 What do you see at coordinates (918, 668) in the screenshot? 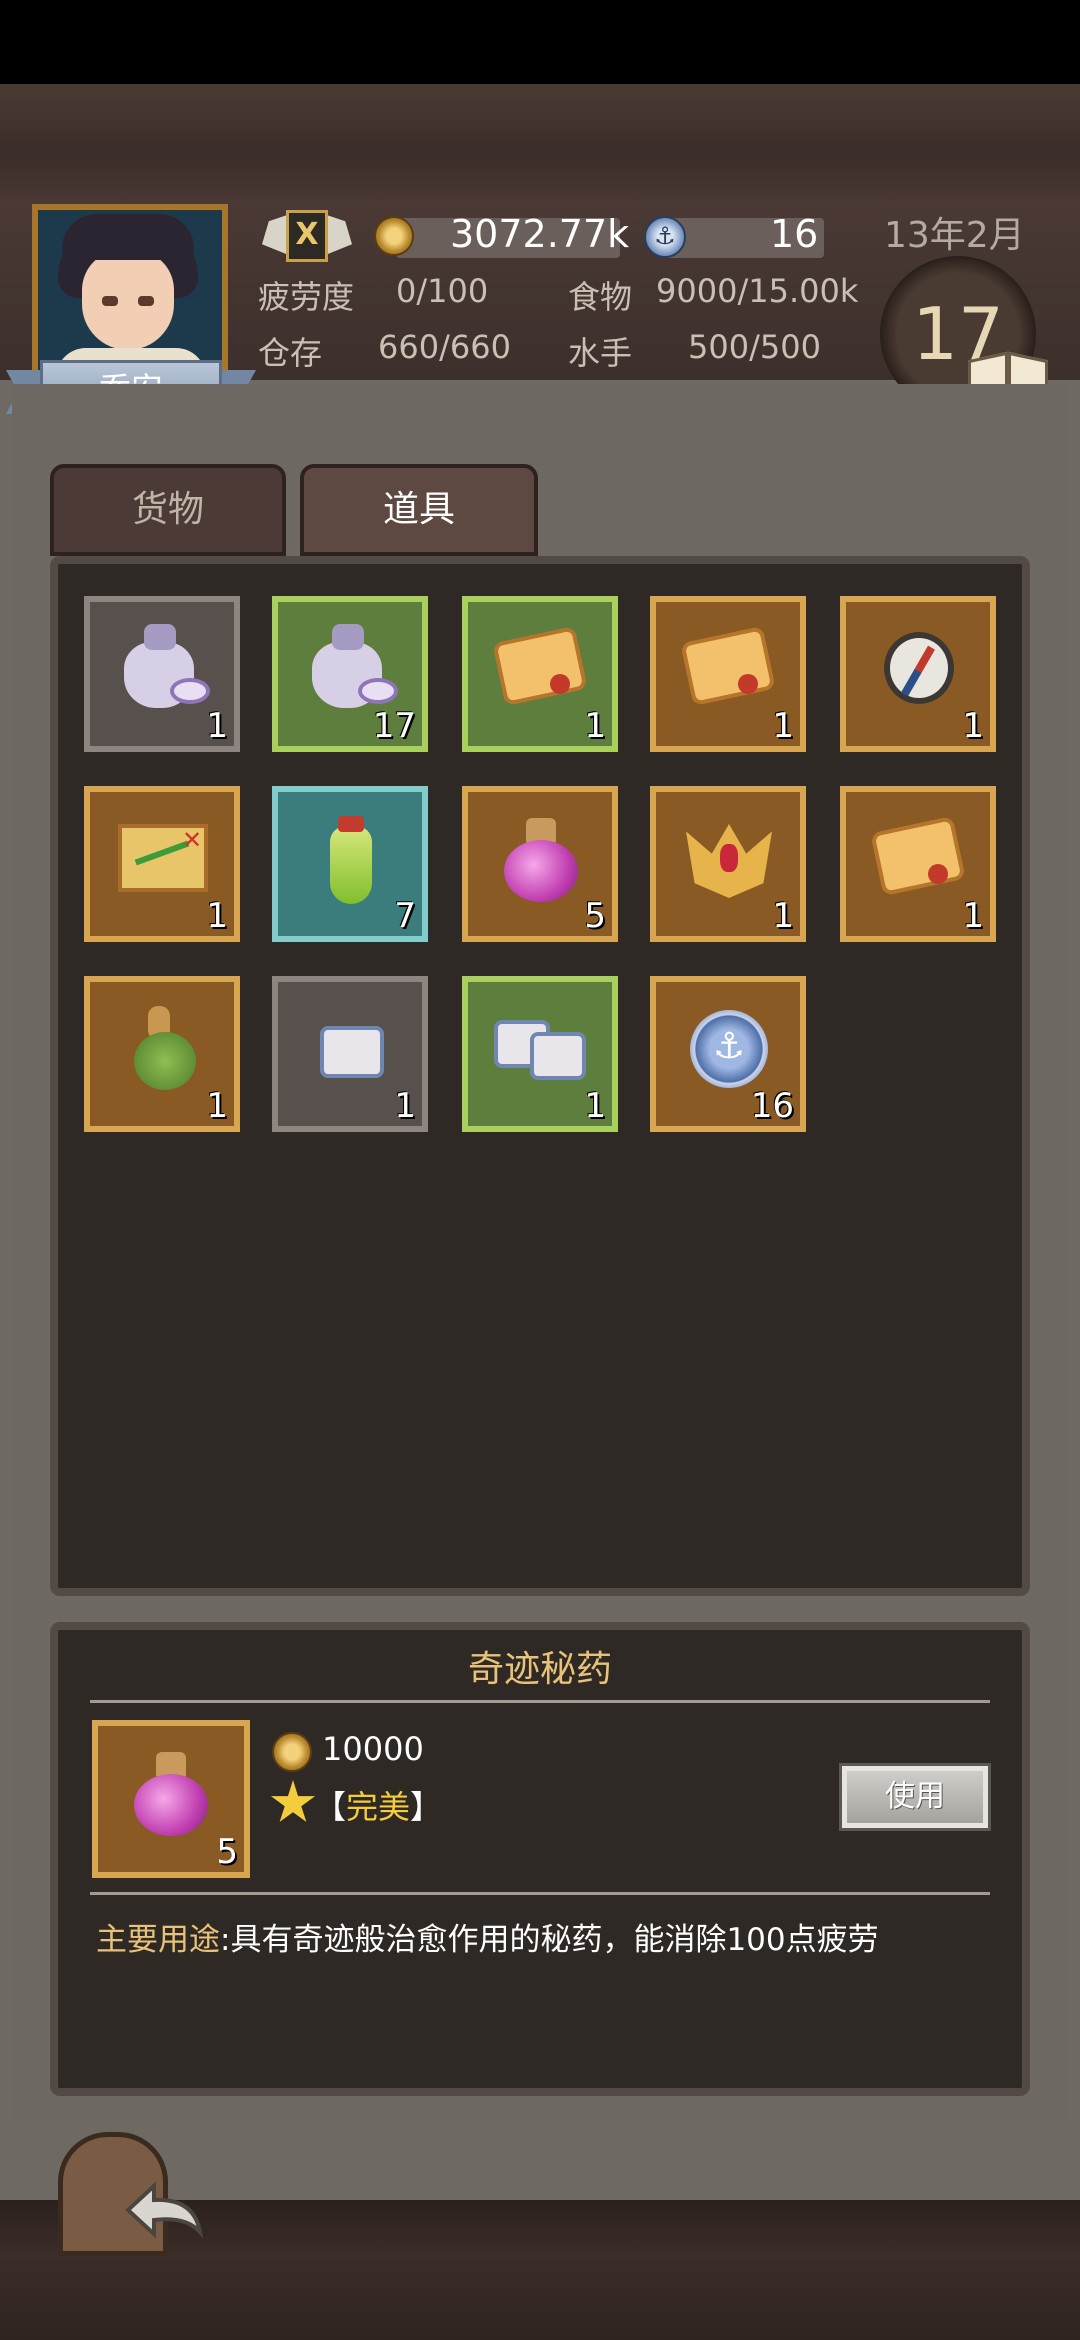
I see `compass-icon` at bounding box center [918, 668].